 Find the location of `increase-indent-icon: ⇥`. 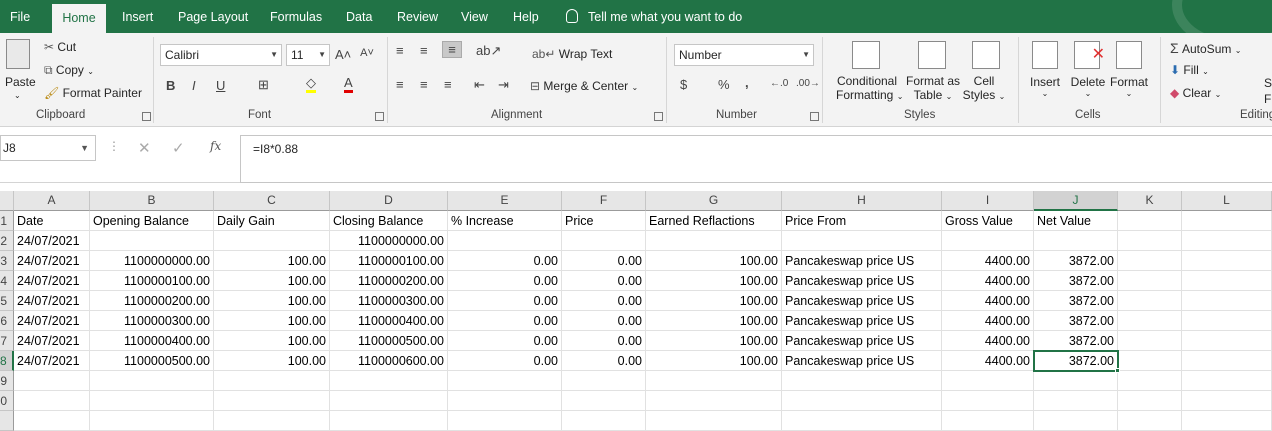

increase-indent-icon: ⇥ is located at coordinates (503, 85).